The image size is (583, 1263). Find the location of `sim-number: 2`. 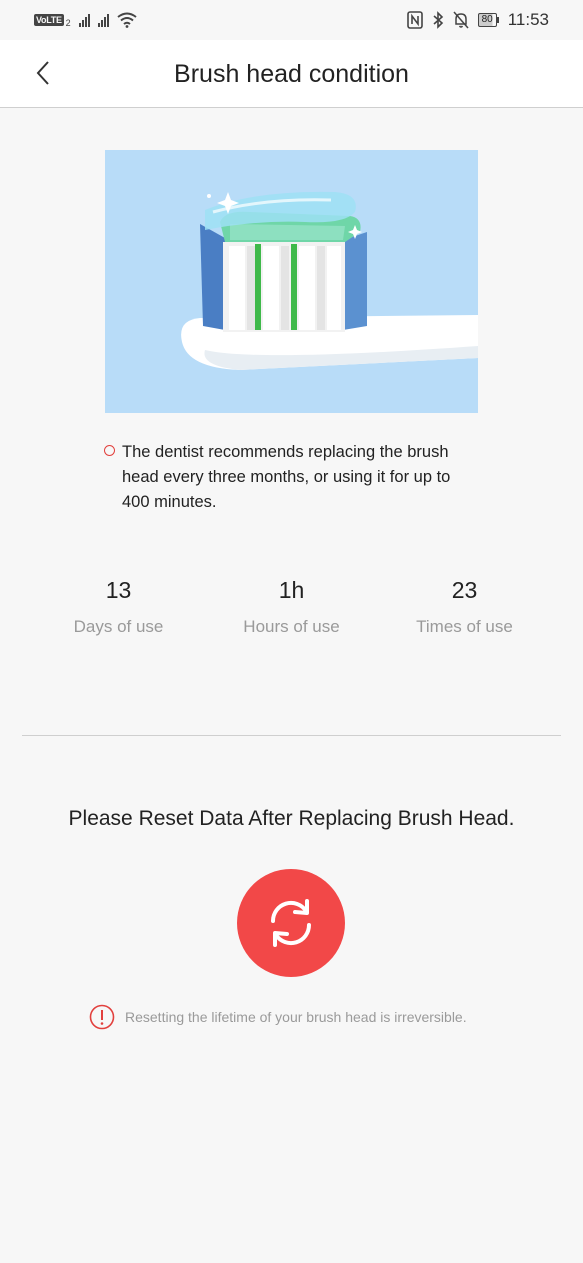

sim-number: 2 is located at coordinates (68, 23).